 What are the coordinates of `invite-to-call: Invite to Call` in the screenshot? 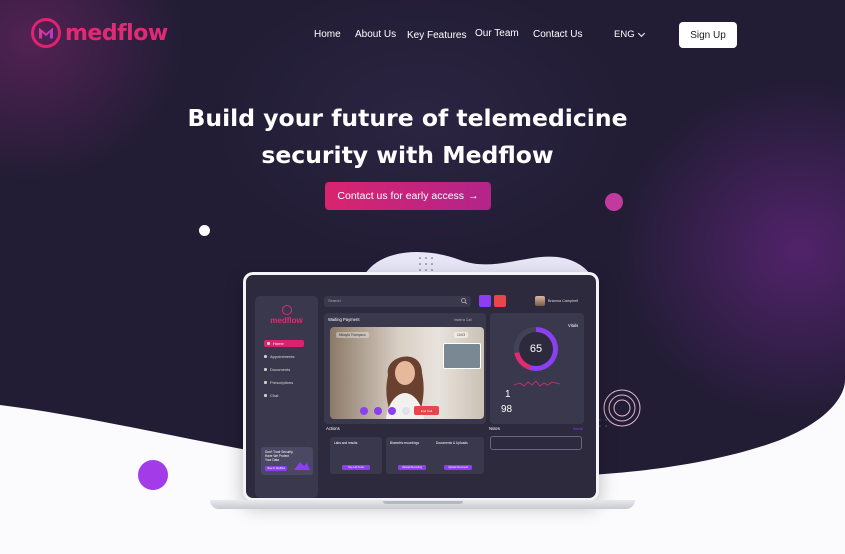 It's located at (463, 320).